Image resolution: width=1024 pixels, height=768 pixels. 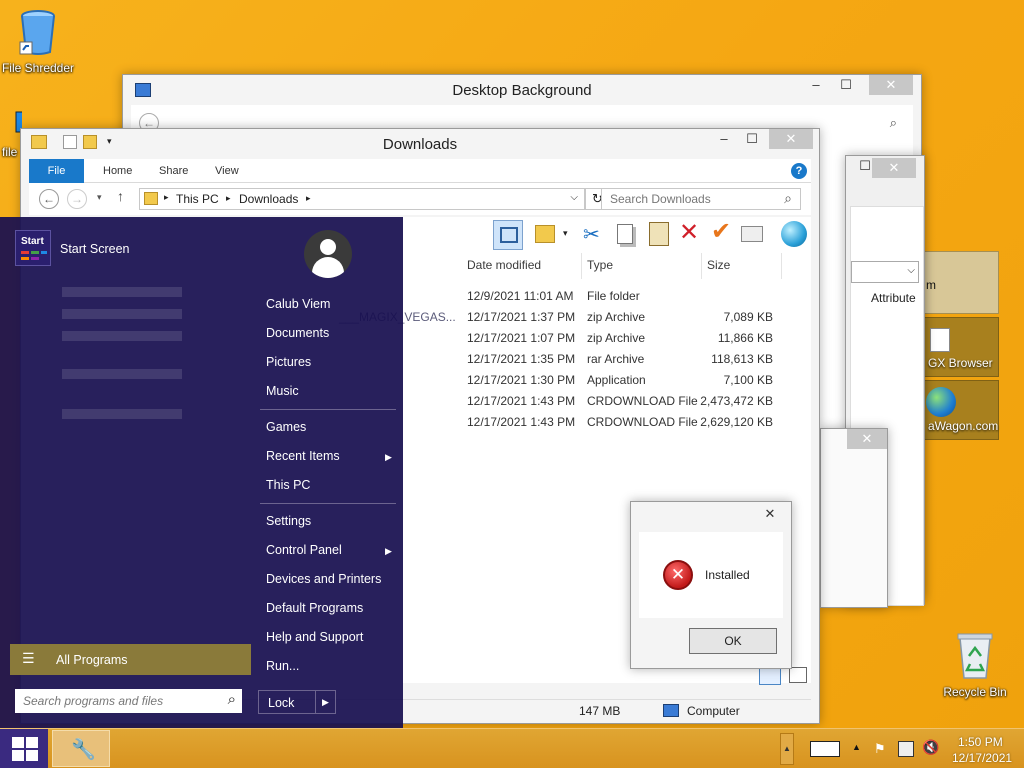 I want to click on column-divider, so click(x=701, y=266).